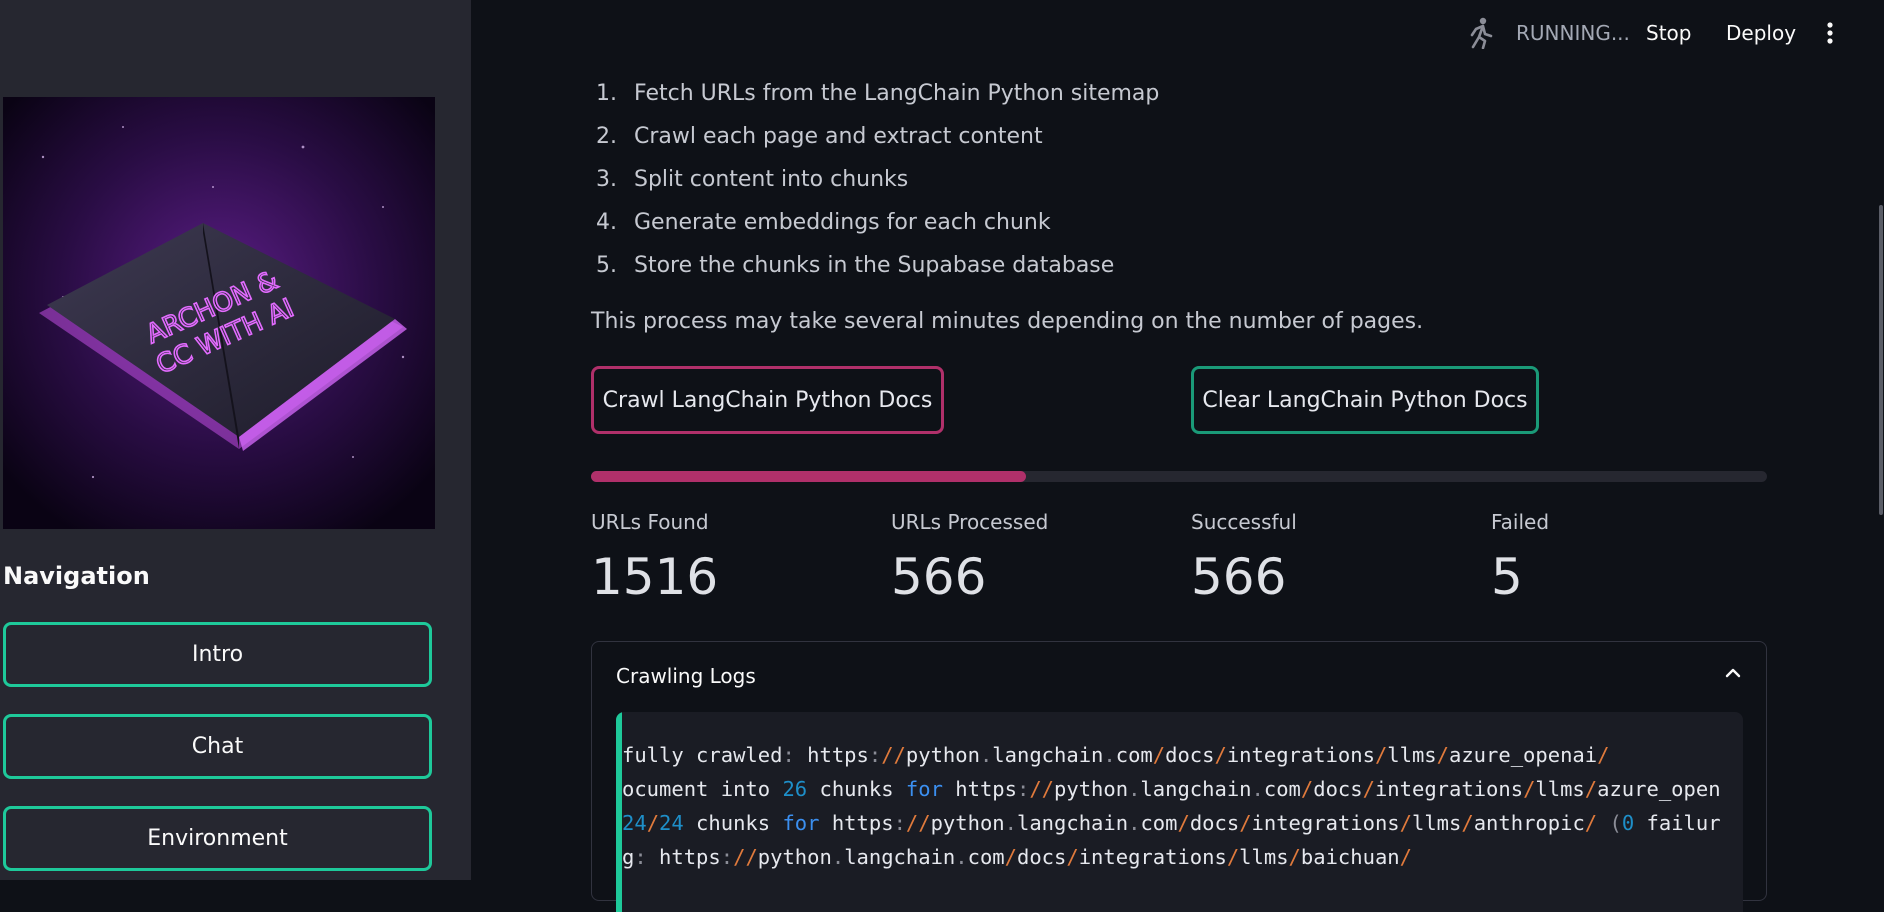 The height and width of the screenshot is (912, 1884). What do you see at coordinates (650, 522) in the screenshot?
I see `metric-label: URLs Found` at bounding box center [650, 522].